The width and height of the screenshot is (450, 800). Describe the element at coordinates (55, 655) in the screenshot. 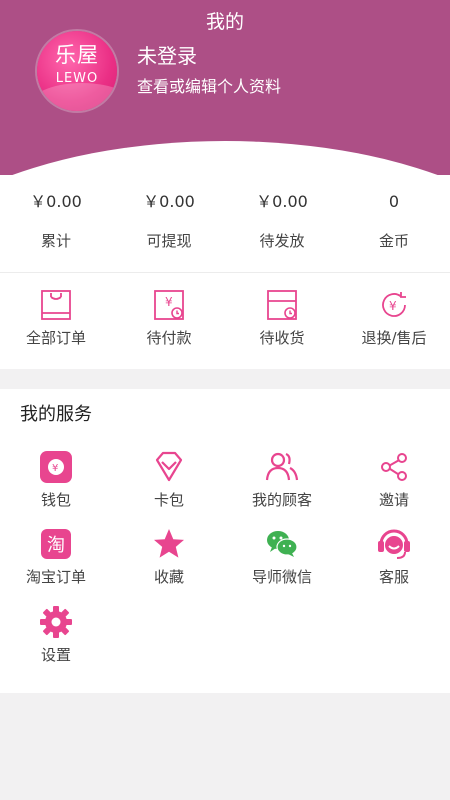

I see `service-label: 设置` at that location.